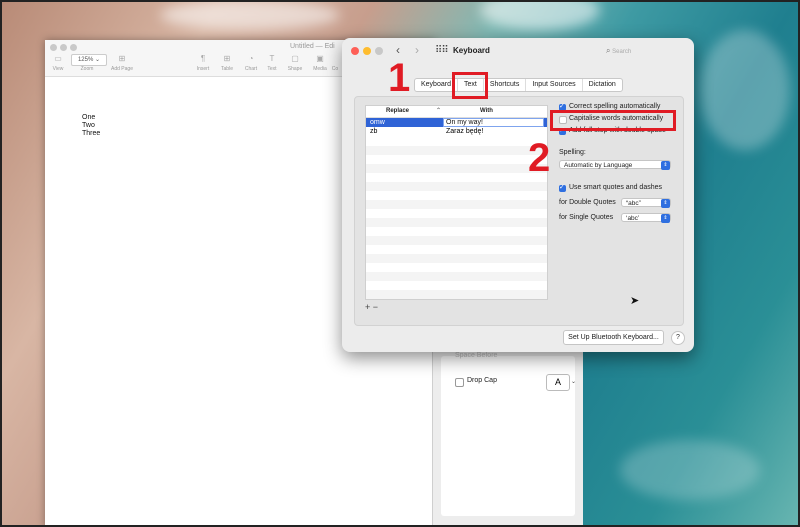 The width and height of the screenshot is (800, 527). Describe the element at coordinates (598, 165) in the screenshot. I see `spelling-language-value: Automatic by Language` at that location.